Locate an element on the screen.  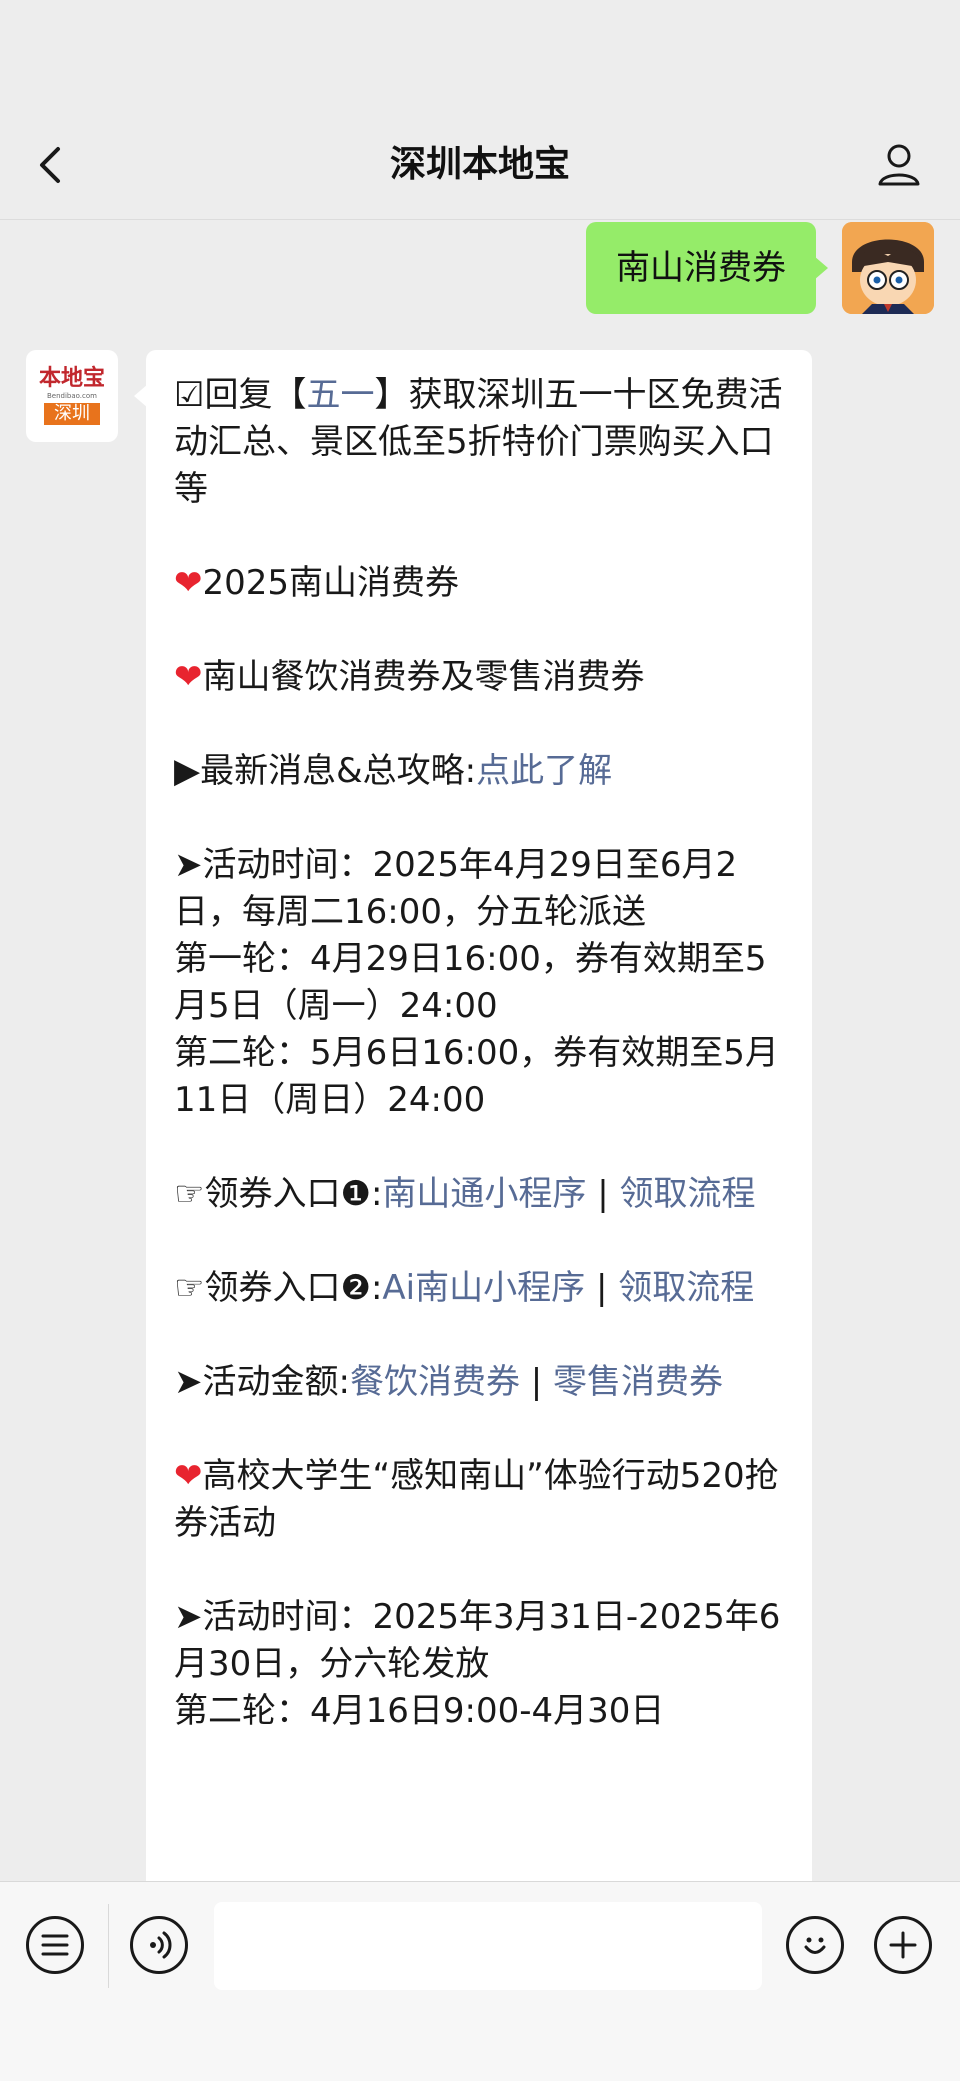
outgoing-message-bubble: 南山消费券 is located at coordinates (707, 268).